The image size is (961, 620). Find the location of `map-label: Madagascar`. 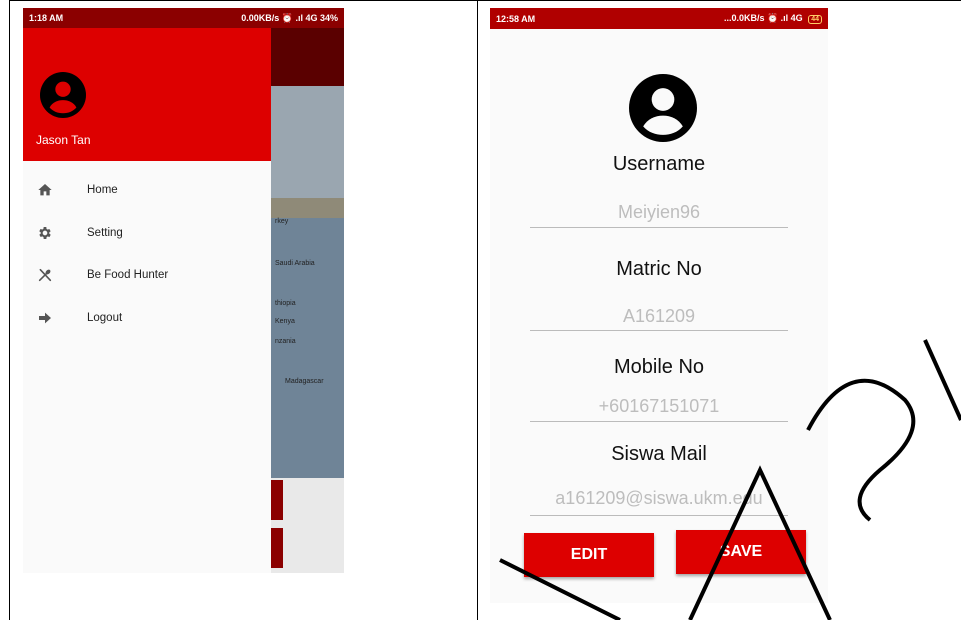

map-label: Madagascar is located at coordinates (304, 381).